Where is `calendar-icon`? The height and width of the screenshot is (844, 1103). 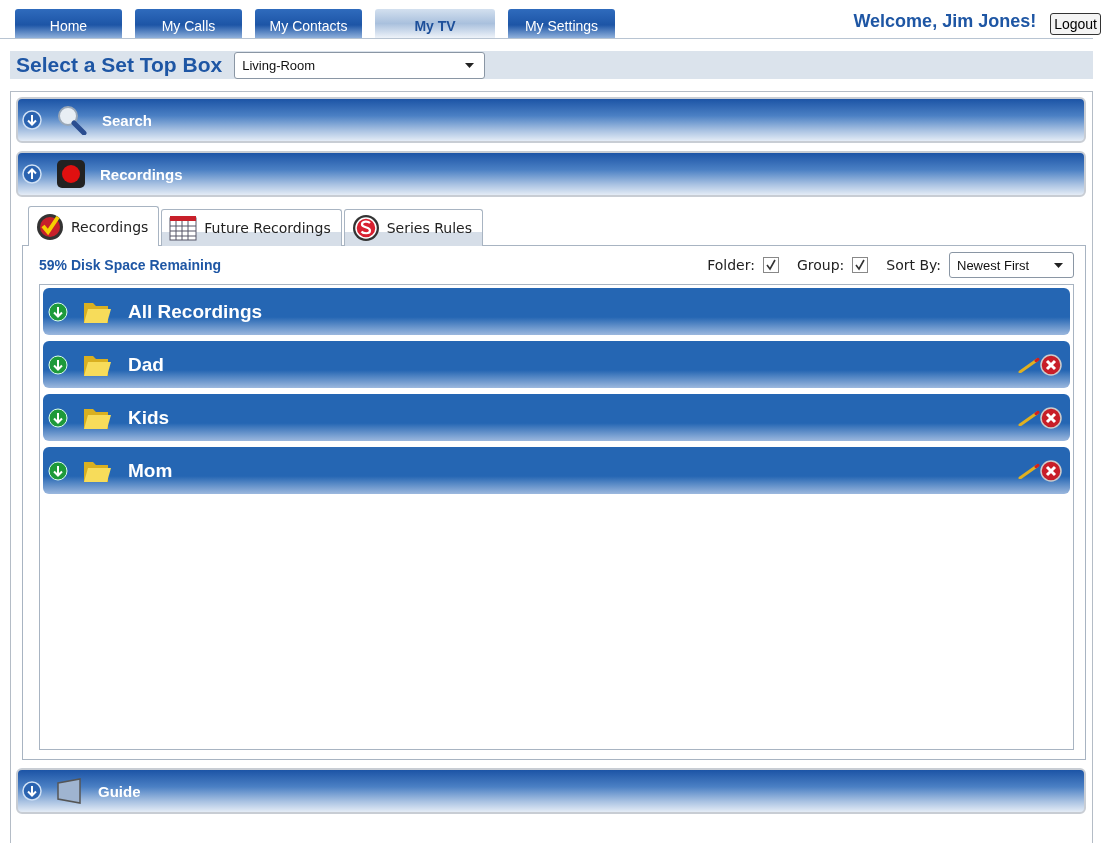 calendar-icon is located at coordinates (183, 228).